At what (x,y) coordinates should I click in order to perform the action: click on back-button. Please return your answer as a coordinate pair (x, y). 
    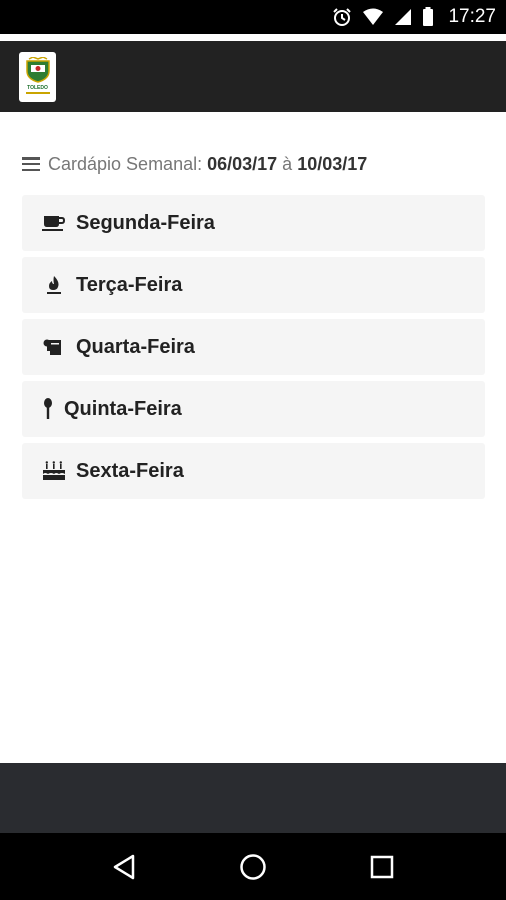
    Looking at the image, I should click on (124, 867).